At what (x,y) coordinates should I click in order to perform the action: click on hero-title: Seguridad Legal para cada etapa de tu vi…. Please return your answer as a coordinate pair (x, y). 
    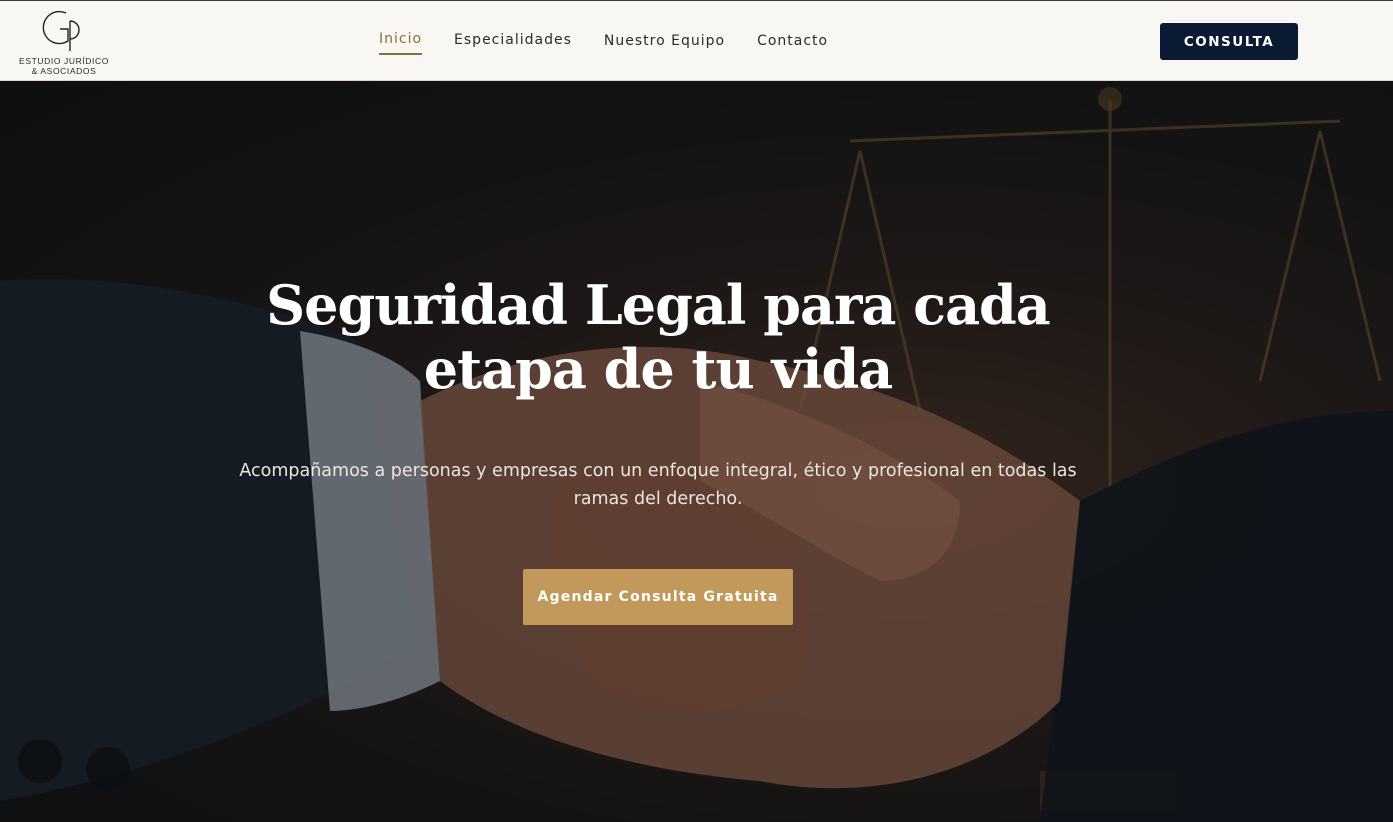
    Looking at the image, I should click on (658, 337).